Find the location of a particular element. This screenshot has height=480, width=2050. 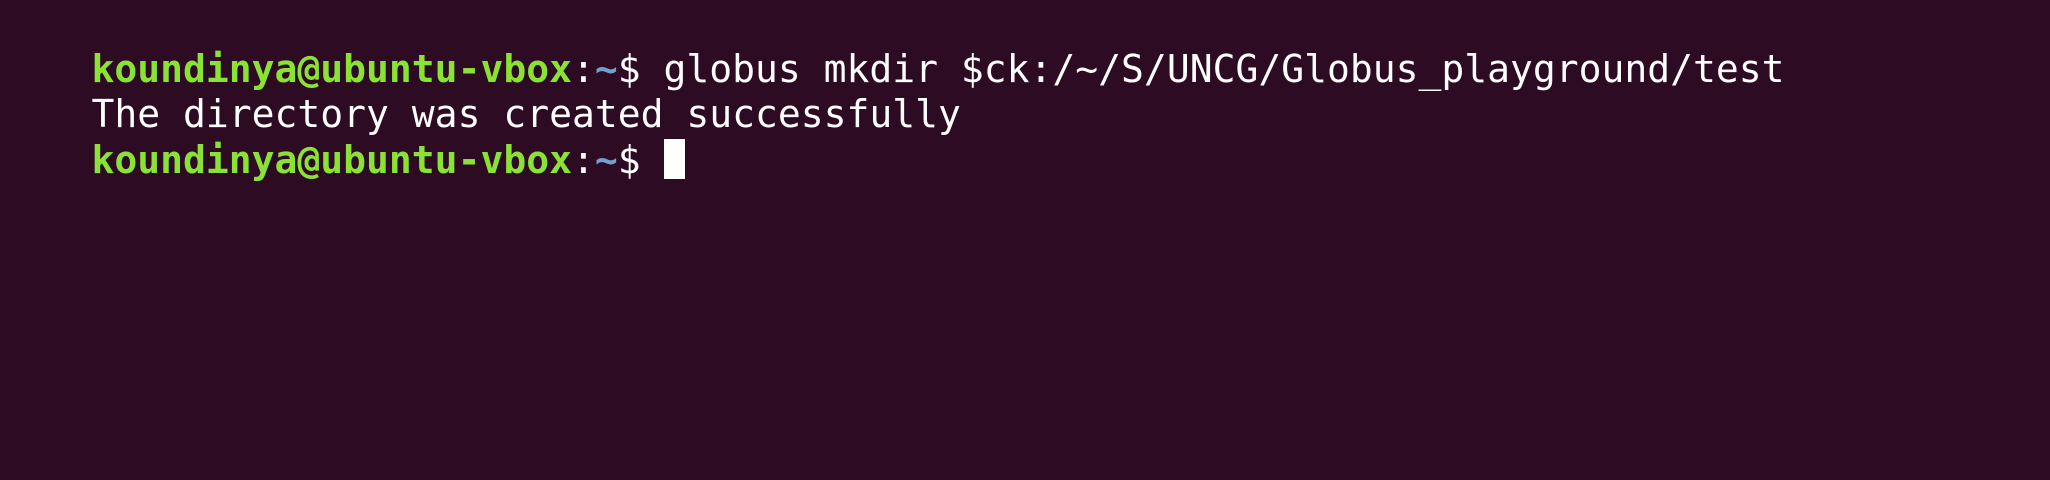

terminal-line-output: The directory was created successfully is located at coordinates (480, 90).